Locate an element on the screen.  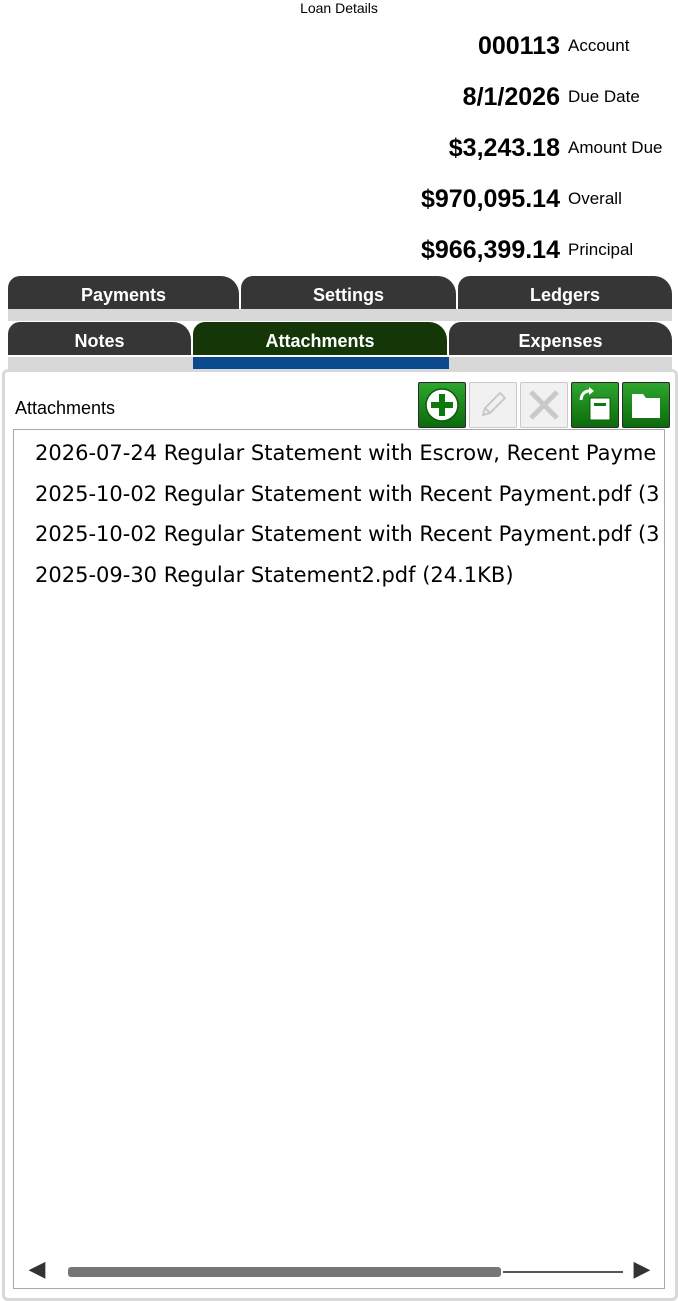
account-label: Account is located at coordinates (599, 45).